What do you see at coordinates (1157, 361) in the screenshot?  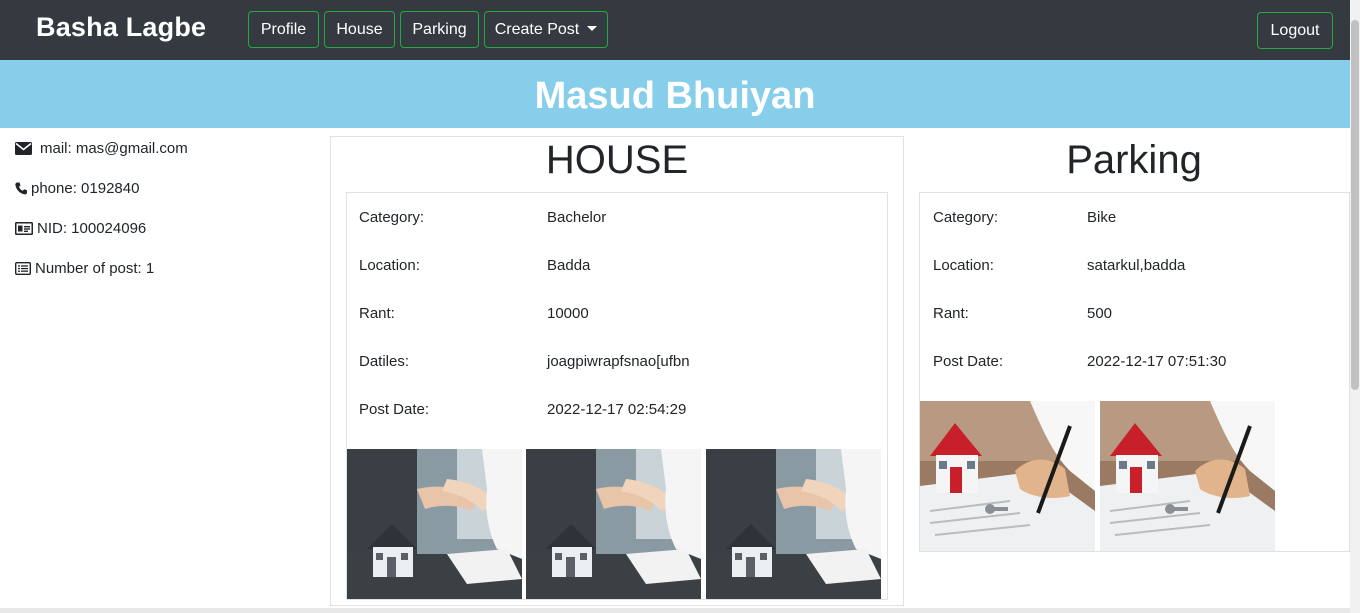 I see `parking-post-date-value: 2022-12-17 07:51:30` at bounding box center [1157, 361].